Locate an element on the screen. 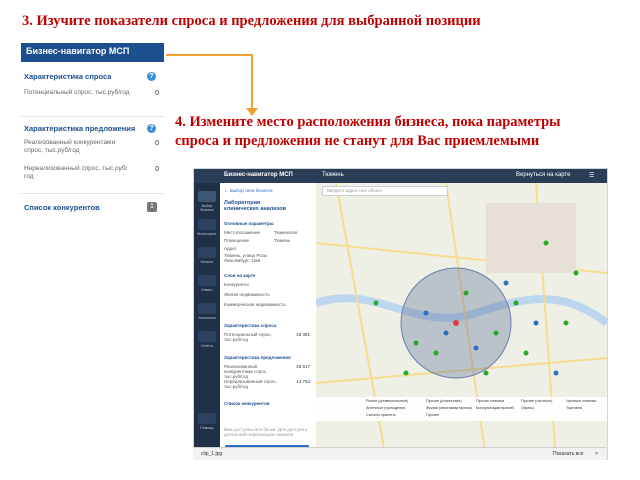  nav-label: Инвест is located at coordinates (207, 290).